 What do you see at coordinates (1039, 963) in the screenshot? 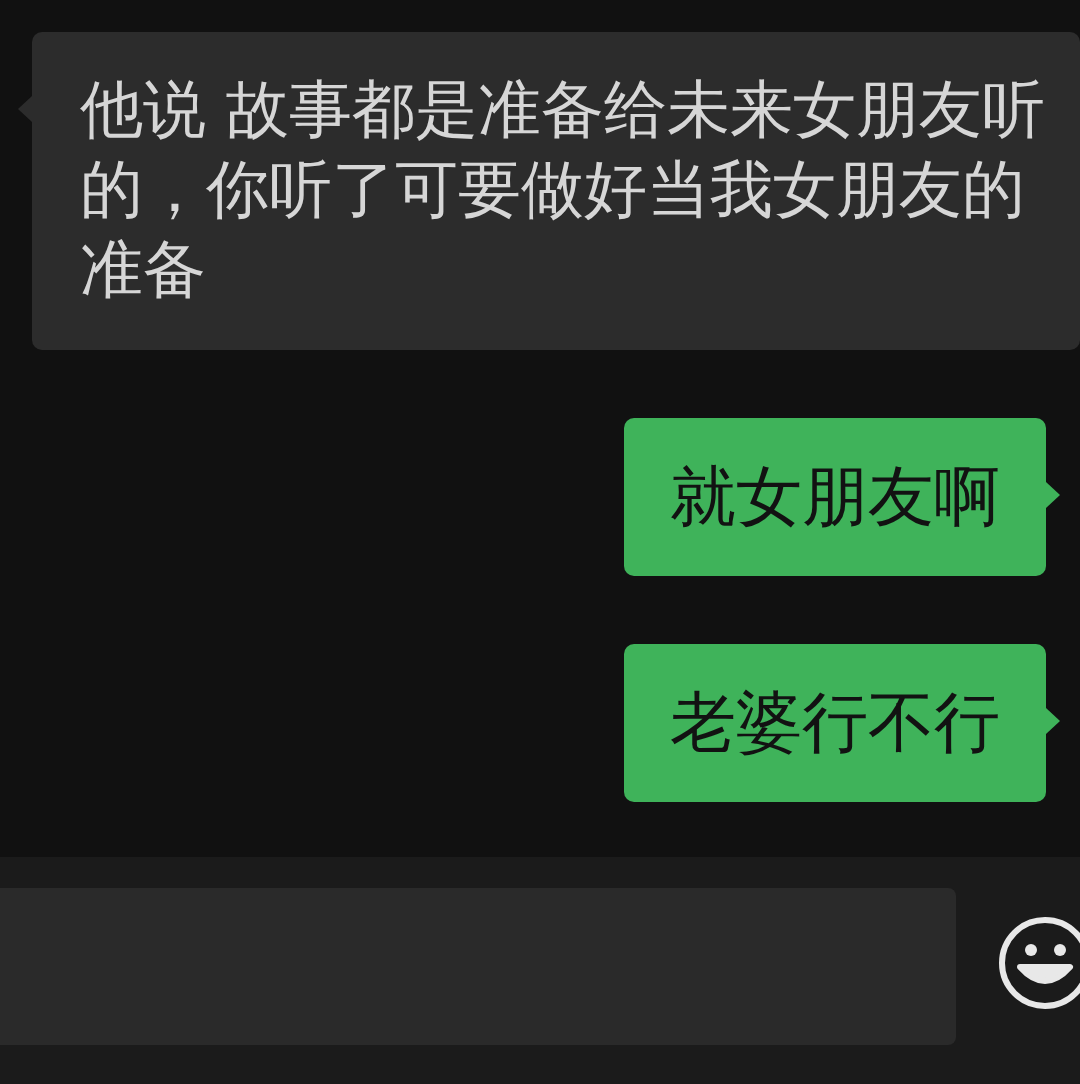
I see `emoji-icon` at bounding box center [1039, 963].